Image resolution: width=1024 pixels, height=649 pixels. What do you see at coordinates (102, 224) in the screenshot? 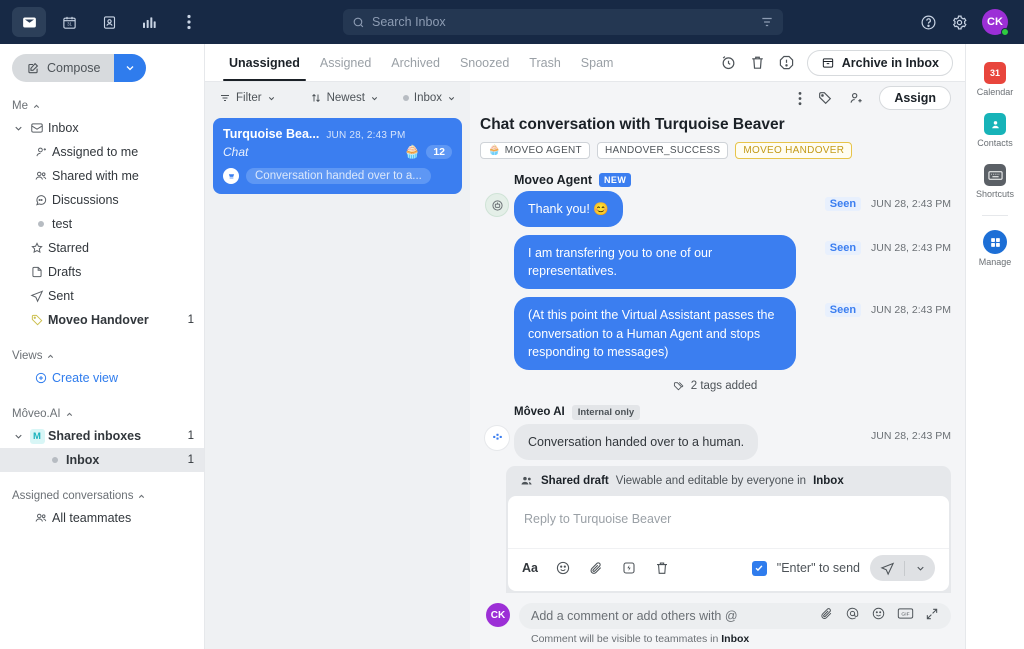
I see `sidebar-item-test: test` at bounding box center [102, 224].